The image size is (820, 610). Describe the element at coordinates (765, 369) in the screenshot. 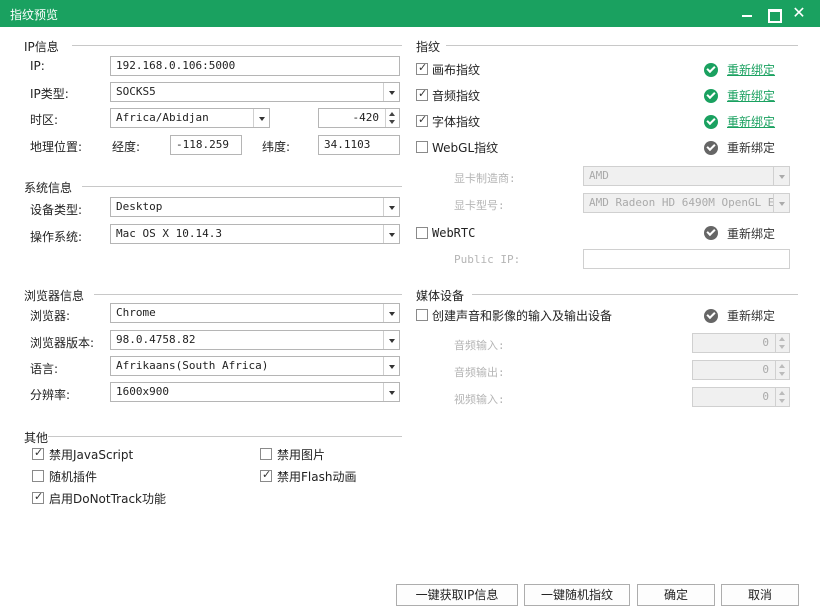

I see `audio-output-value: 0` at that location.